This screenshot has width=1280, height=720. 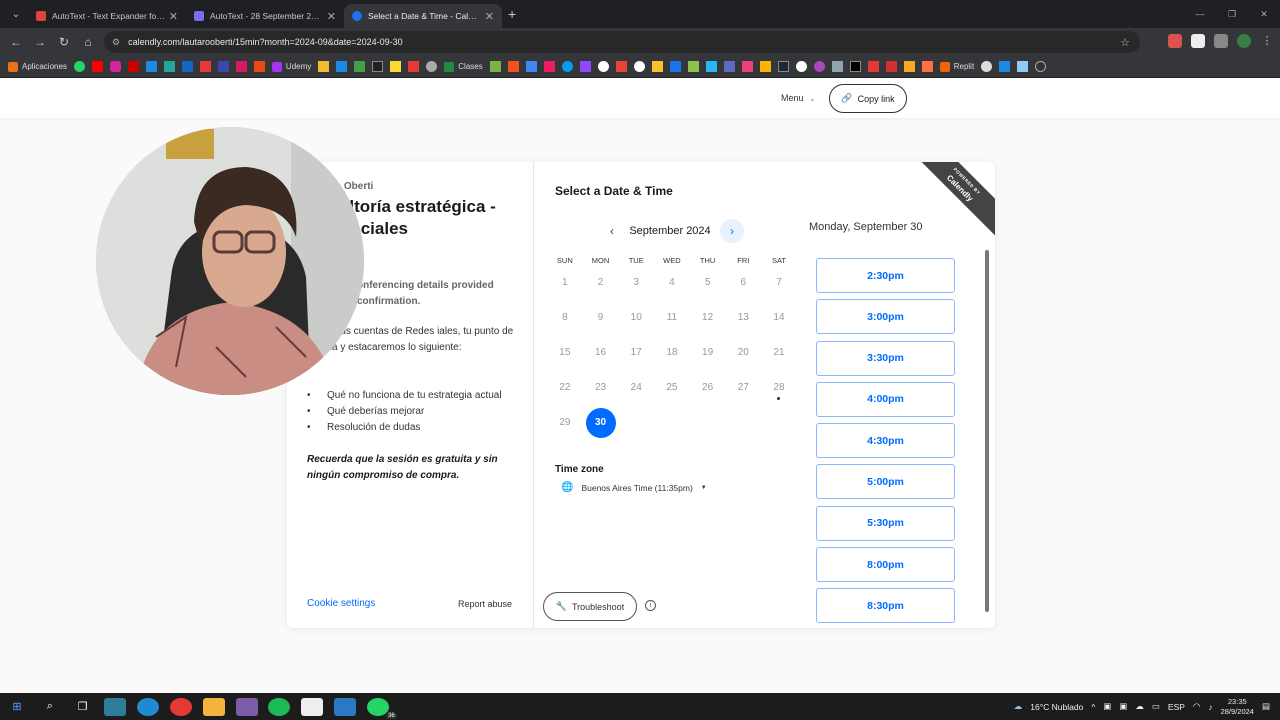 I want to click on edge-icon, so click(x=148, y=706).